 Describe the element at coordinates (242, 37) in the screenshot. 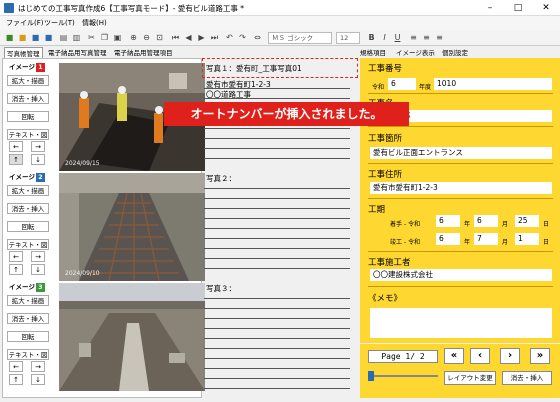

I see `rotate-right-icon: ↷` at that location.